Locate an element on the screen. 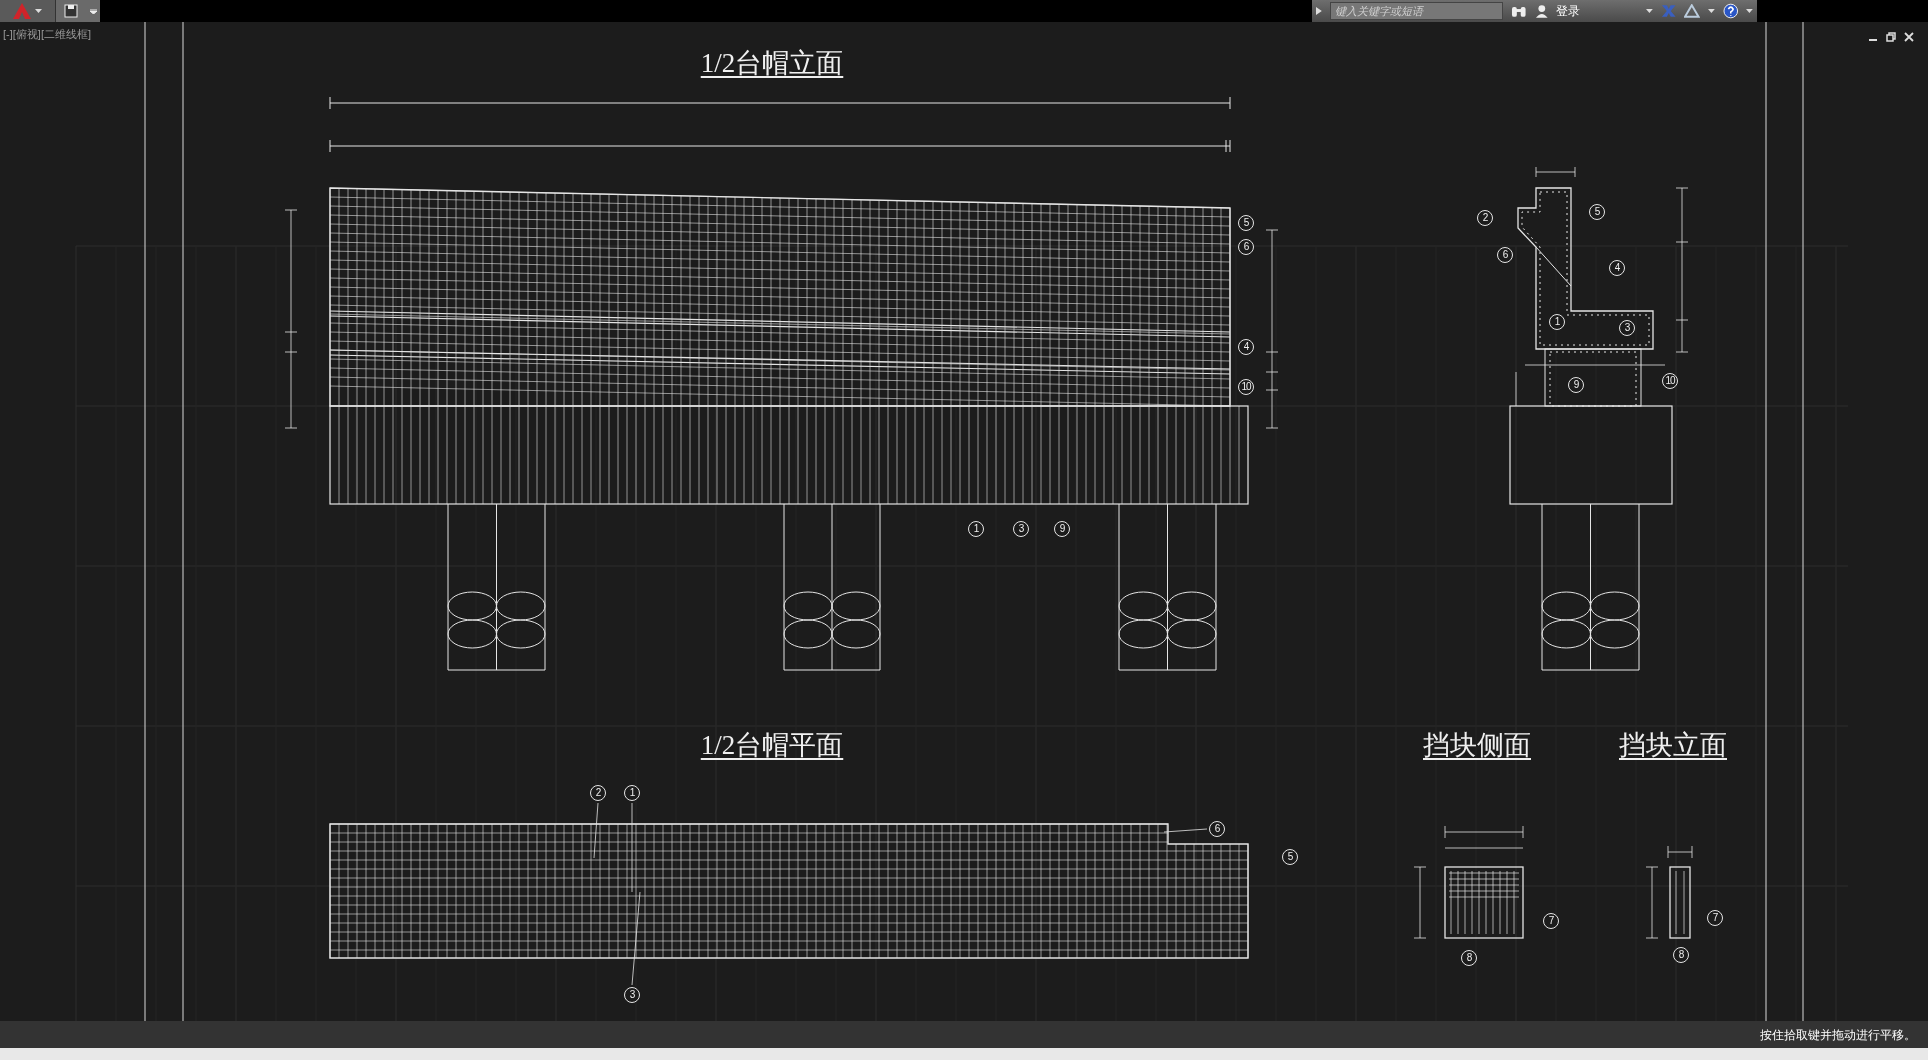 The height and width of the screenshot is (1060, 1928). save-icon is located at coordinates (71, 11).